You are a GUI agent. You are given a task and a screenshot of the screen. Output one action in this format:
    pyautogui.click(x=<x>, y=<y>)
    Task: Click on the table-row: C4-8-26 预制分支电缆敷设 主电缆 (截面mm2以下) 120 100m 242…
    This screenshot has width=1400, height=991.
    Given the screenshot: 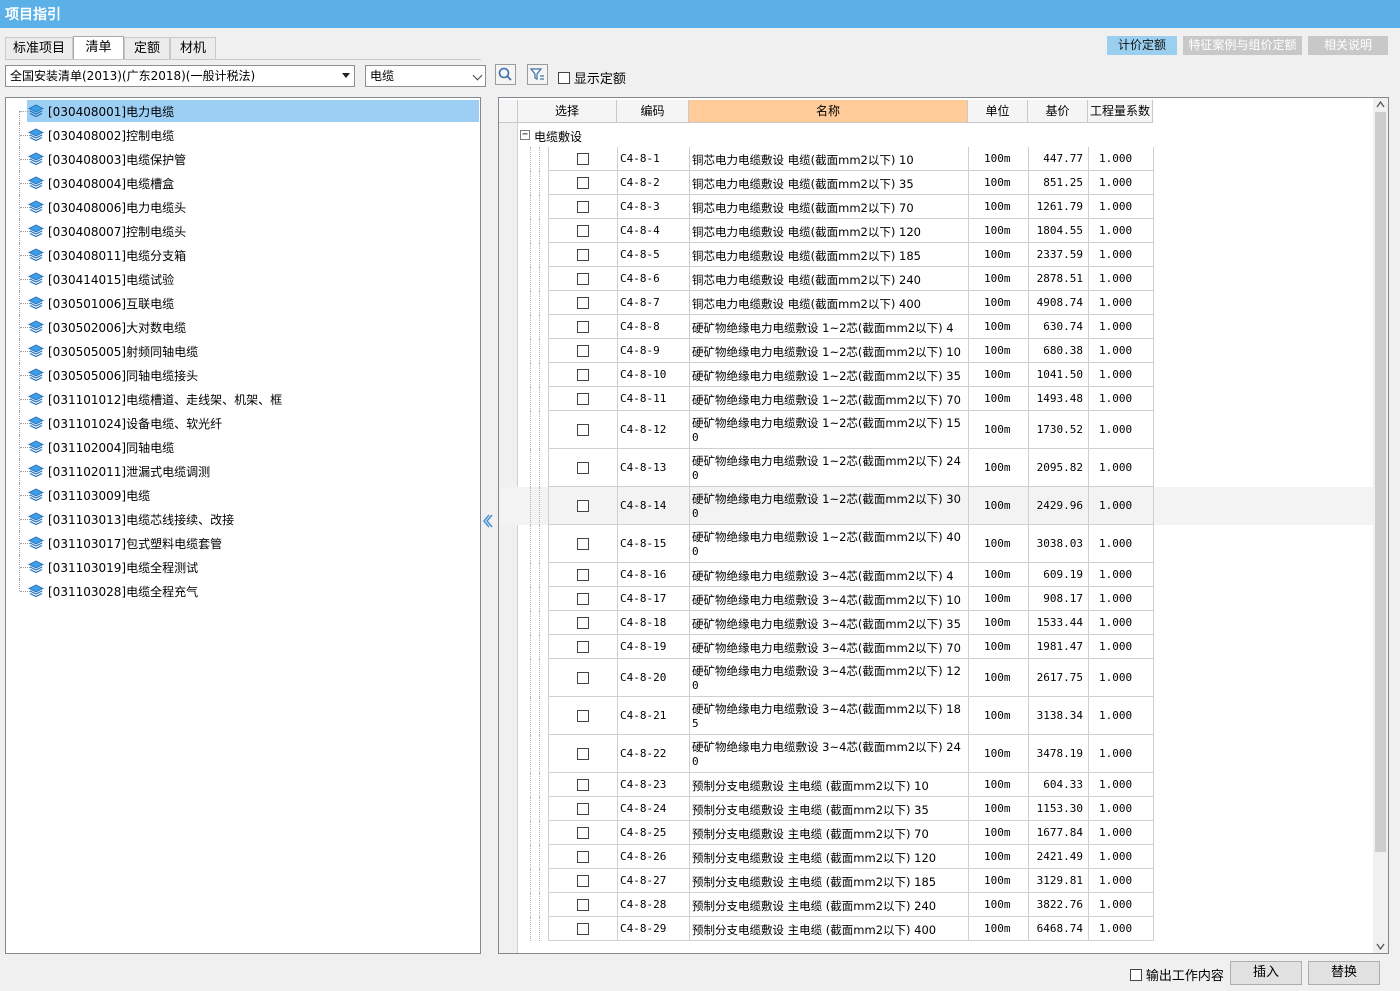 What is the action you would take?
    pyautogui.click(x=936, y=857)
    